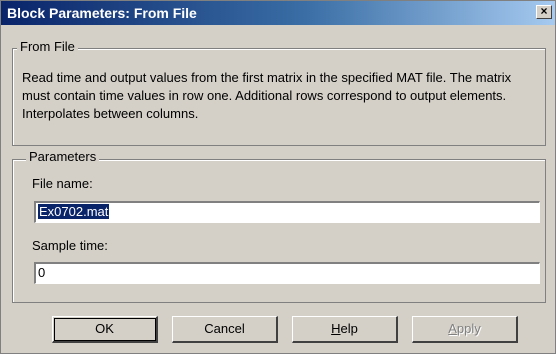 This screenshot has width=556, height=354. I want to click on sample-time-input: 0, so click(287, 273).